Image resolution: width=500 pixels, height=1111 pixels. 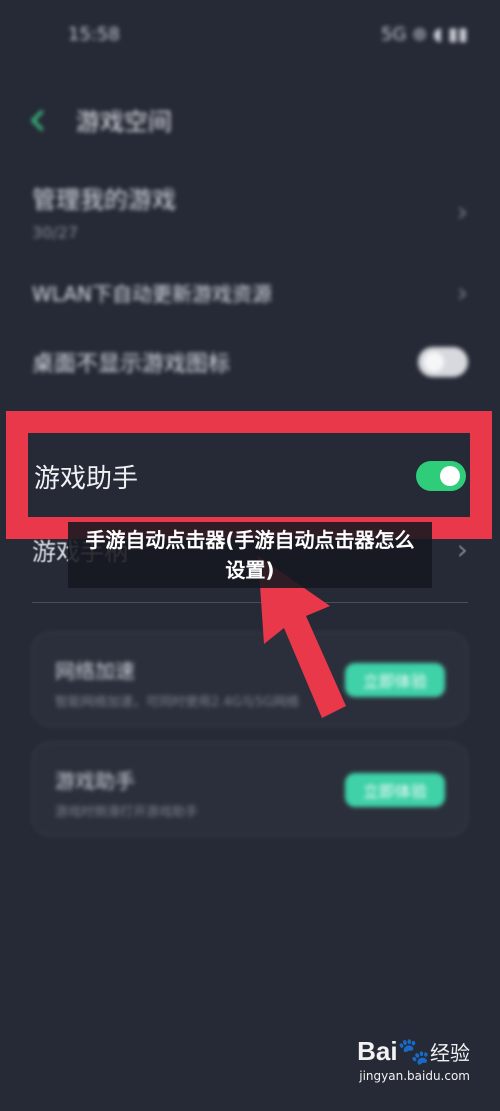 What do you see at coordinates (104, 200) in the screenshot?
I see `manage-games-label: 管理我的游戏` at bounding box center [104, 200].